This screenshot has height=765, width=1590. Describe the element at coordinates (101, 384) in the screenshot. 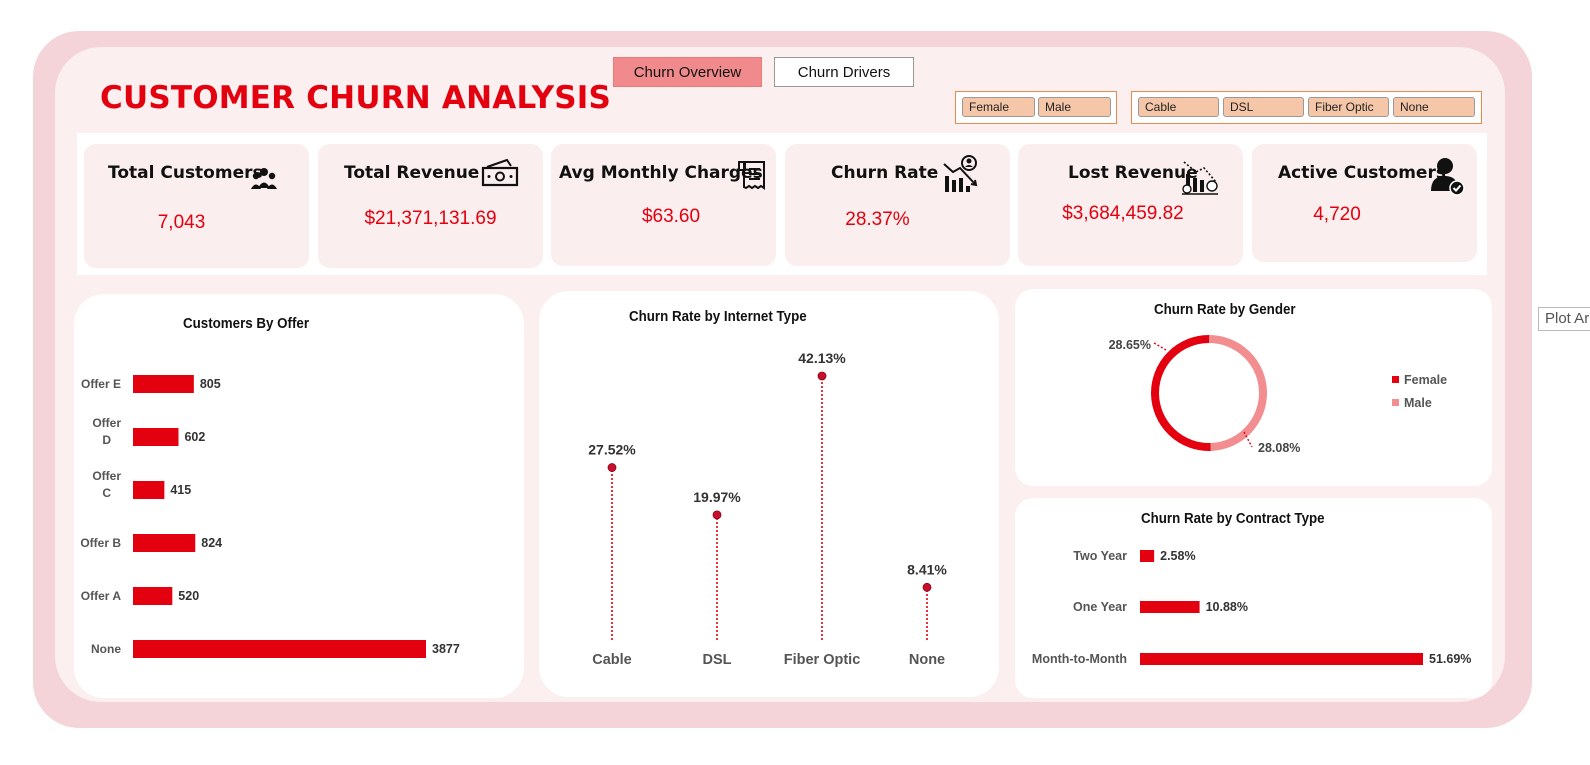

I see `offer-category-label: Offer E` at that location.